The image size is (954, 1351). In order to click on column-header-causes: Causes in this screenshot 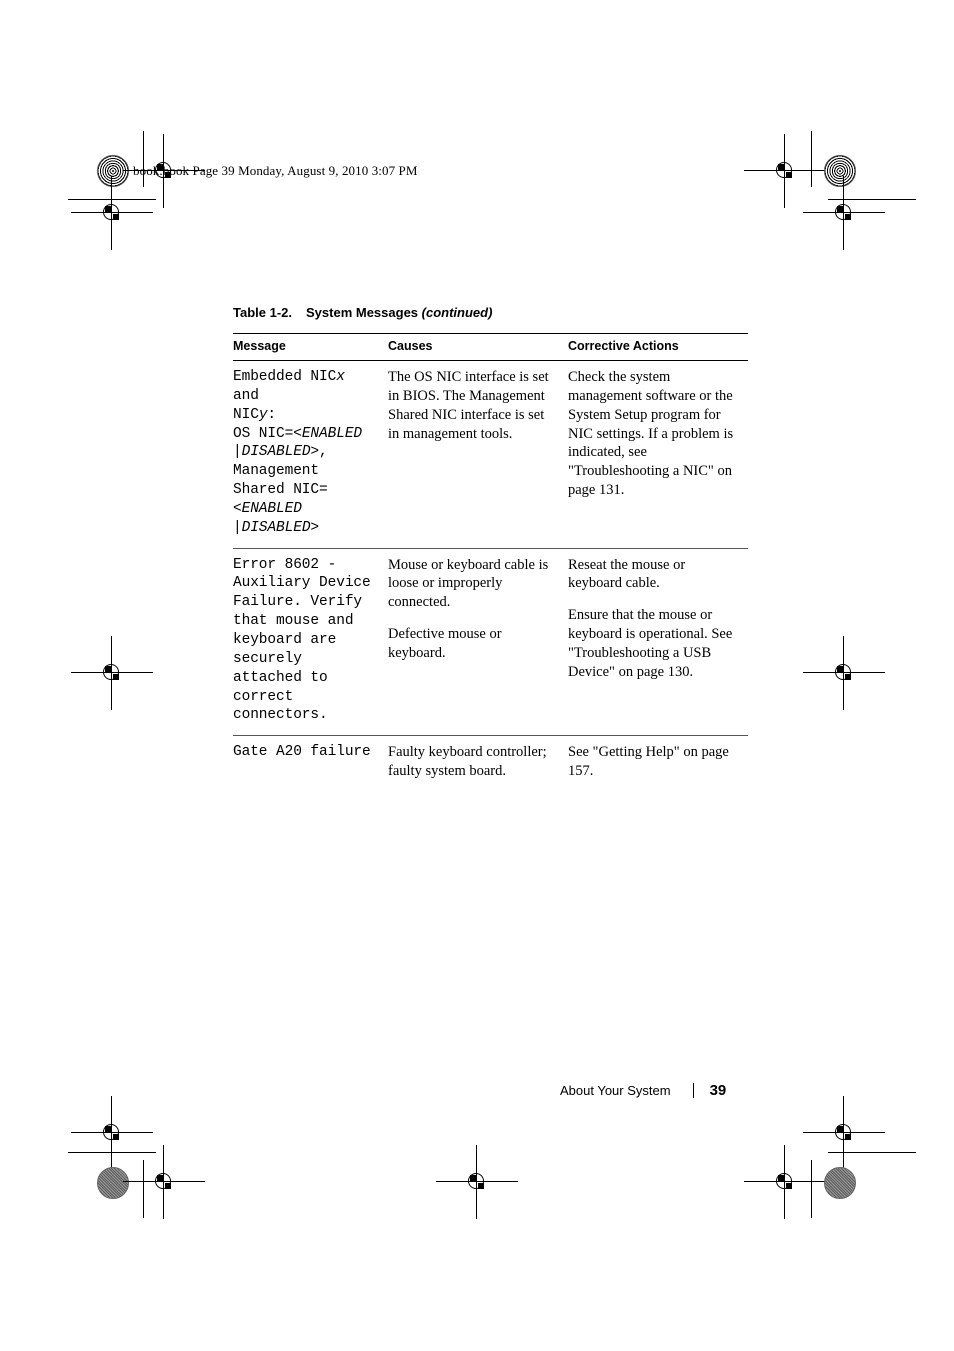, I will do `click(478, 347)`.